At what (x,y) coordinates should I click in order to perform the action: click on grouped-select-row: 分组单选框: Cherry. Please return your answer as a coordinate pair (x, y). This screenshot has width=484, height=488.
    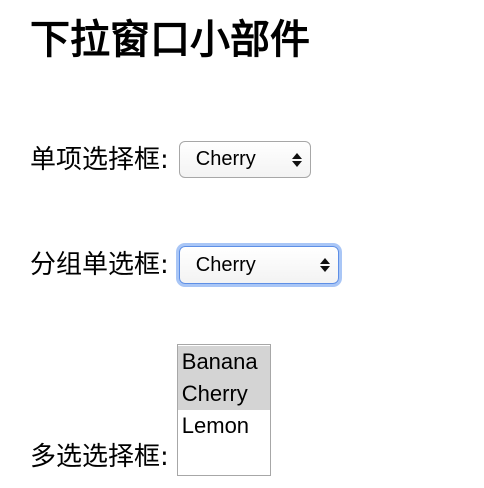
    Looking at the image, I should click on (184, 265).